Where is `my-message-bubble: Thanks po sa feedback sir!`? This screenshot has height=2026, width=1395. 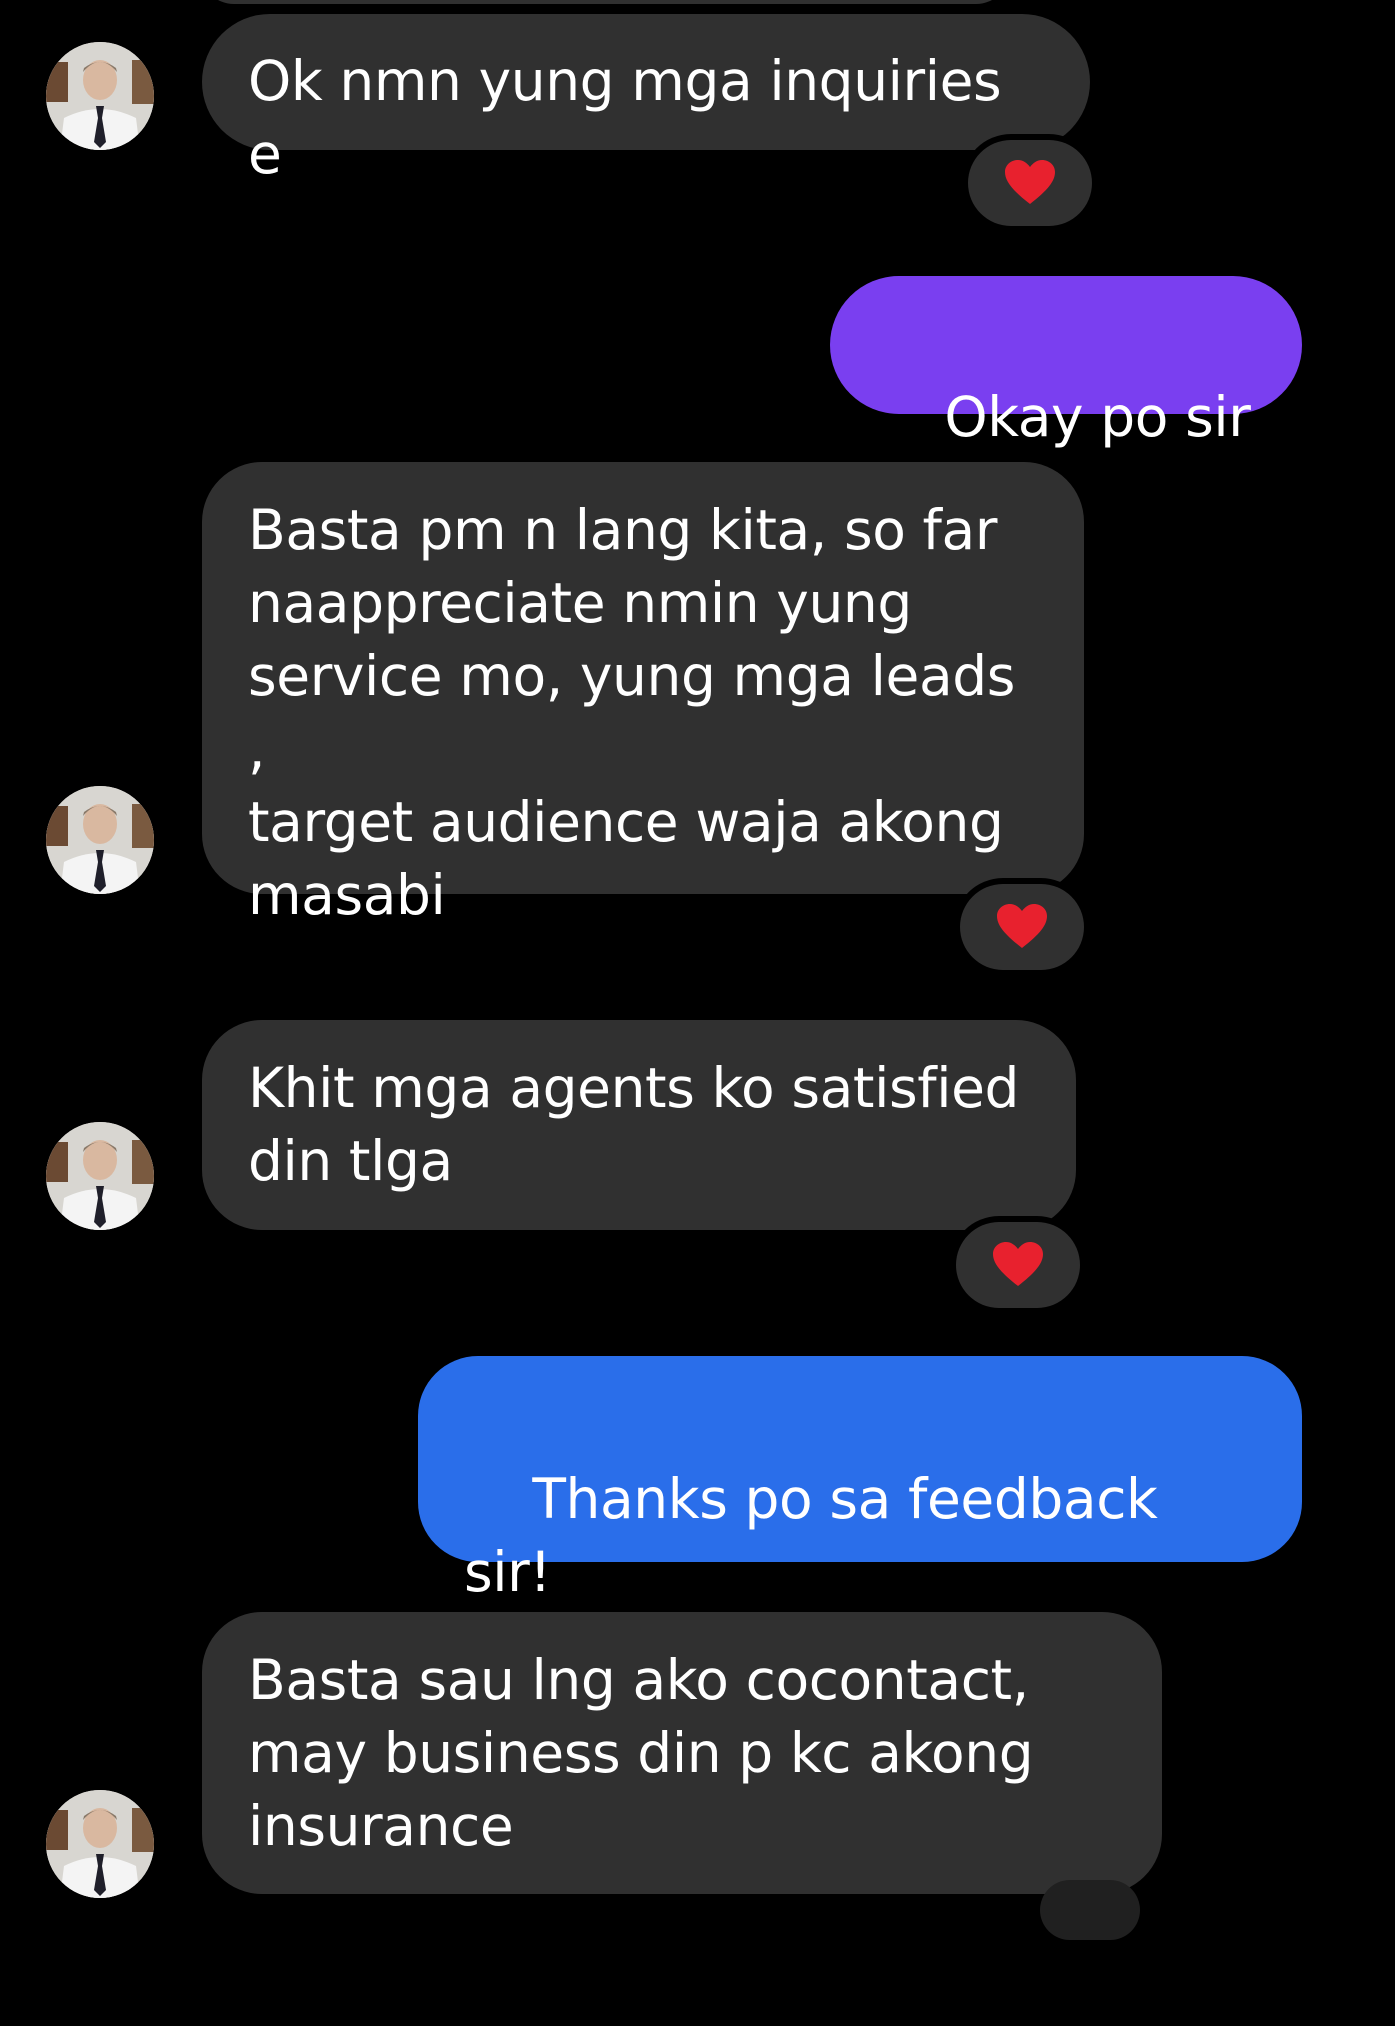 my-message-bubble: Thanks po sa feedback sir! is located at coordinates (860, 1585).